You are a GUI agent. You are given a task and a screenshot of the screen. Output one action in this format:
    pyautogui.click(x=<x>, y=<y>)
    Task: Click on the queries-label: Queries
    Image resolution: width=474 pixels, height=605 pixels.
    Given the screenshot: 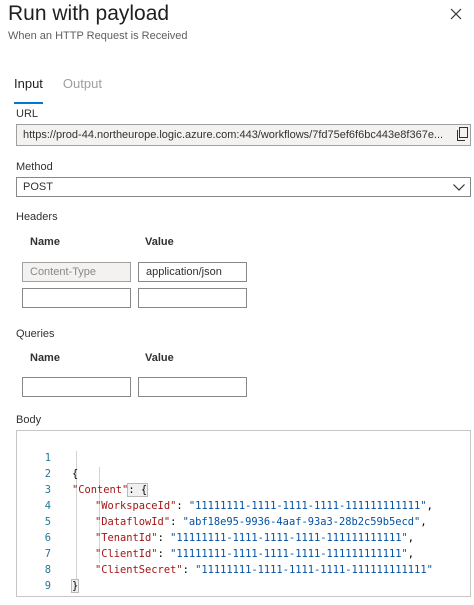 What is the action you would take?
    pyautogui.click(x=35, y=334)
    